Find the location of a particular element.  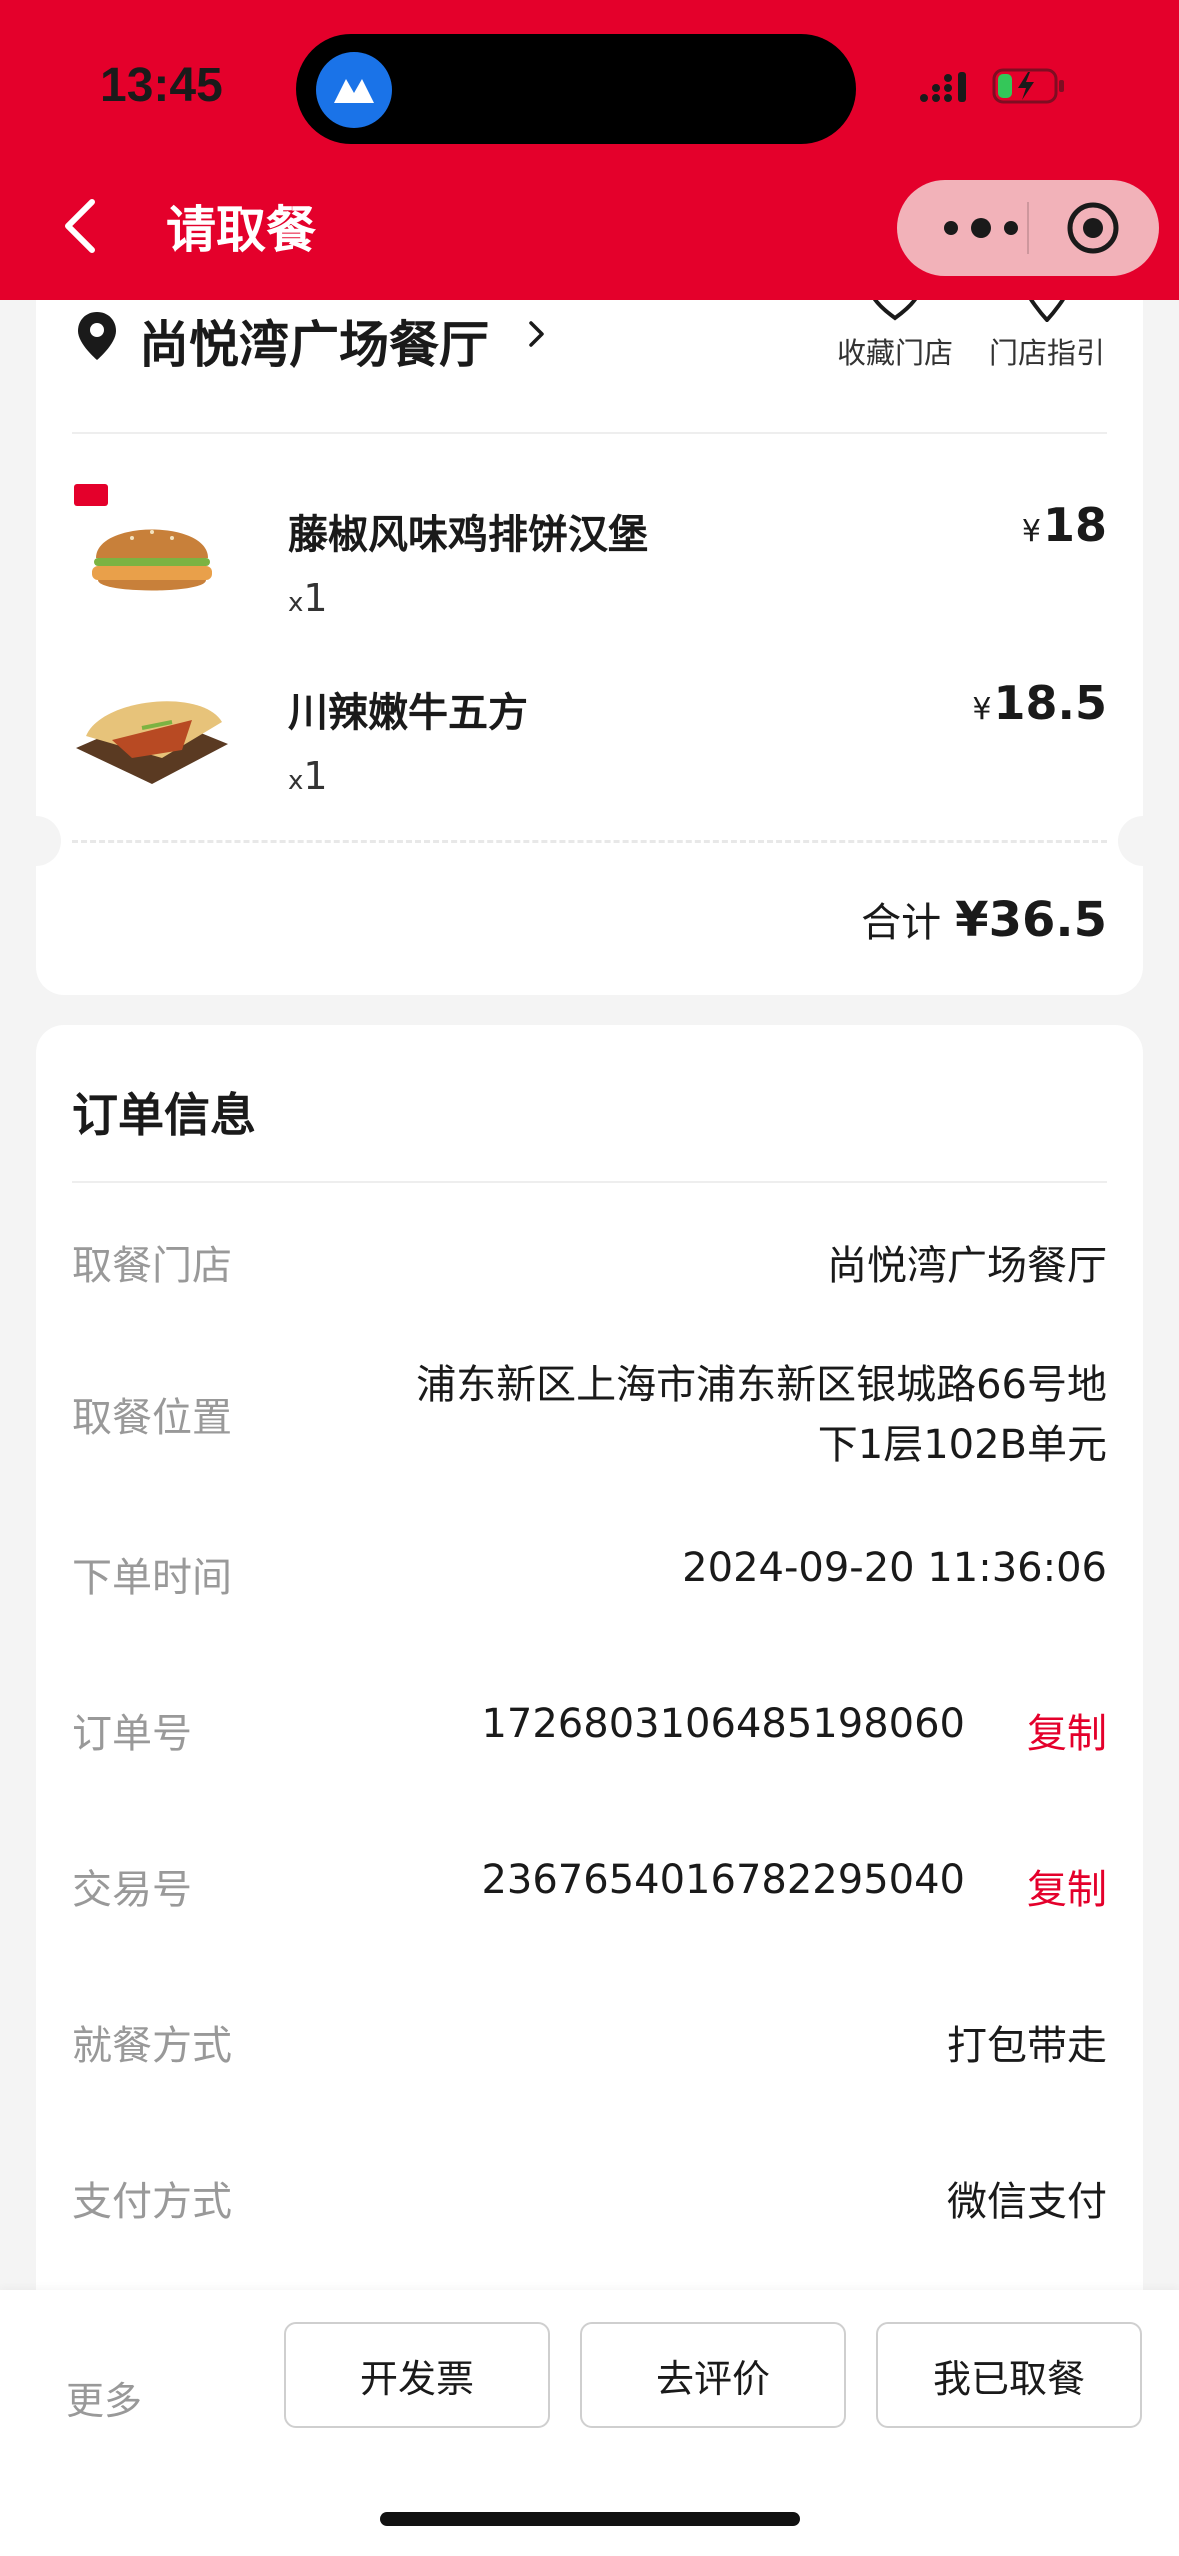

info-key: 取餐门店 is located at coordinates (152, 1266).